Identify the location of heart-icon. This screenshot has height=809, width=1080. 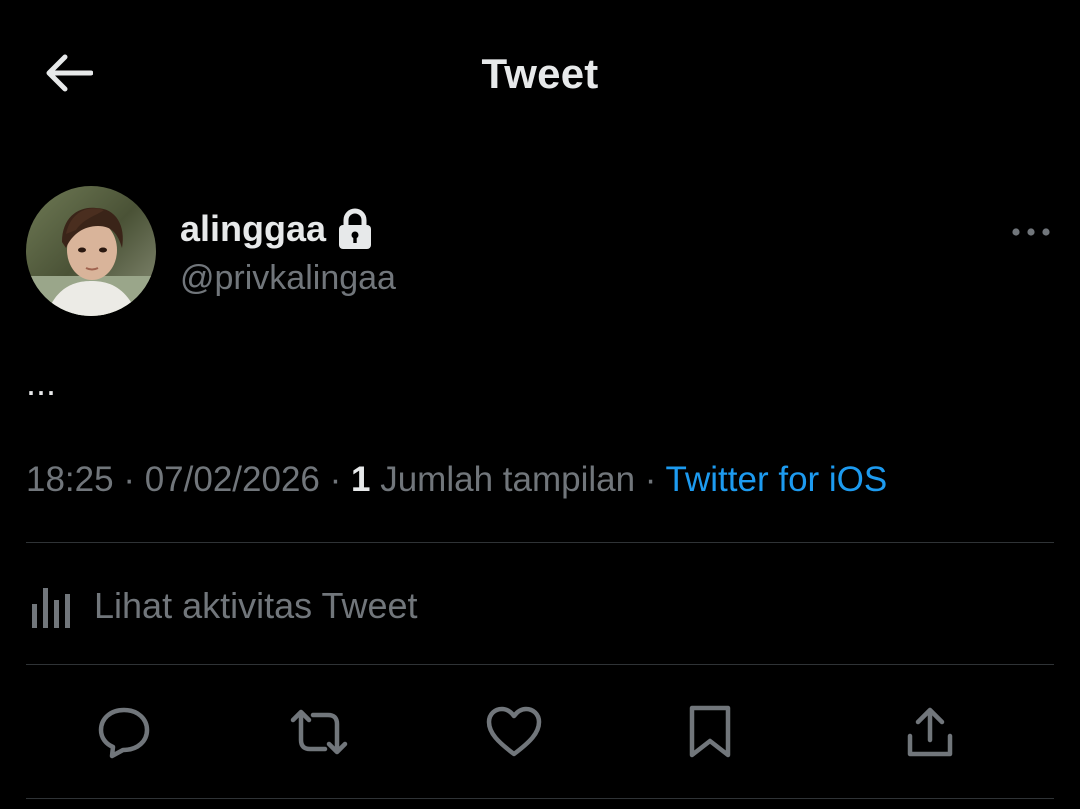
(514, 731).